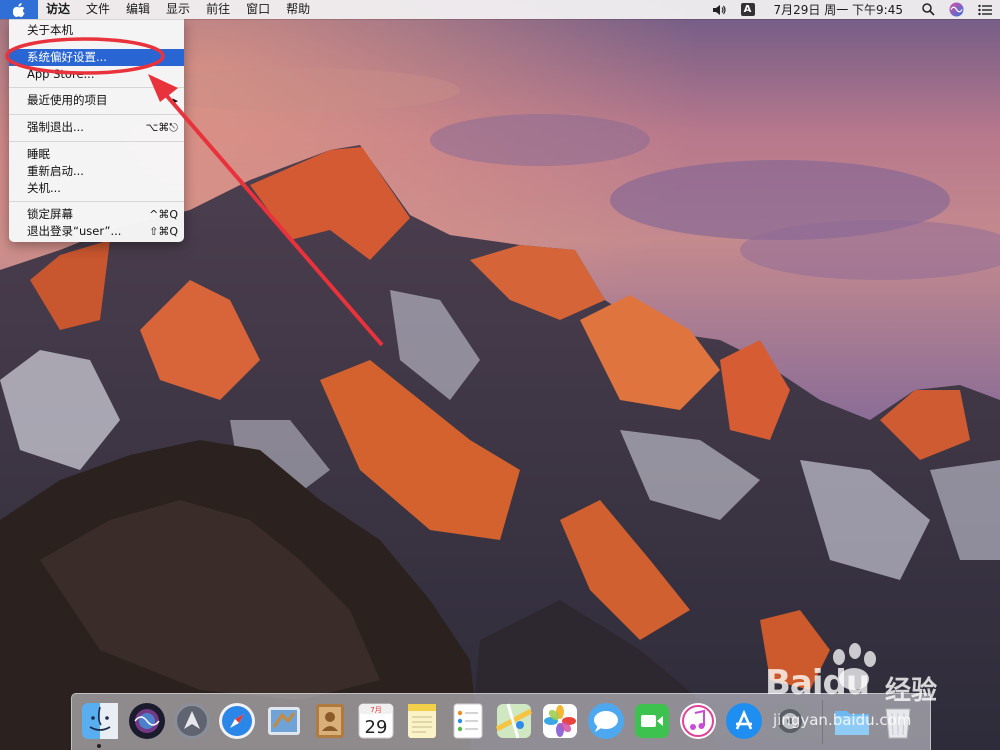 The image size is (1000, 750). Describe the element at coordinates (422, 721) in the screenshot. I see `notes-icon` at that location.